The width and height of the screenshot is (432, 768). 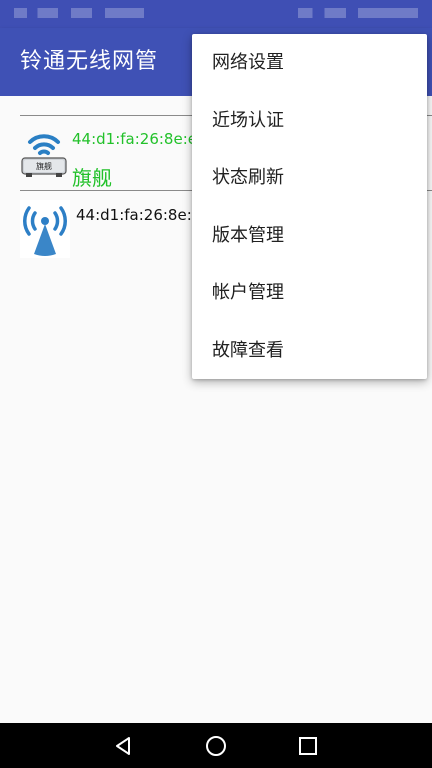 I want to click on status-bar-right, so click(x=358, y=13).